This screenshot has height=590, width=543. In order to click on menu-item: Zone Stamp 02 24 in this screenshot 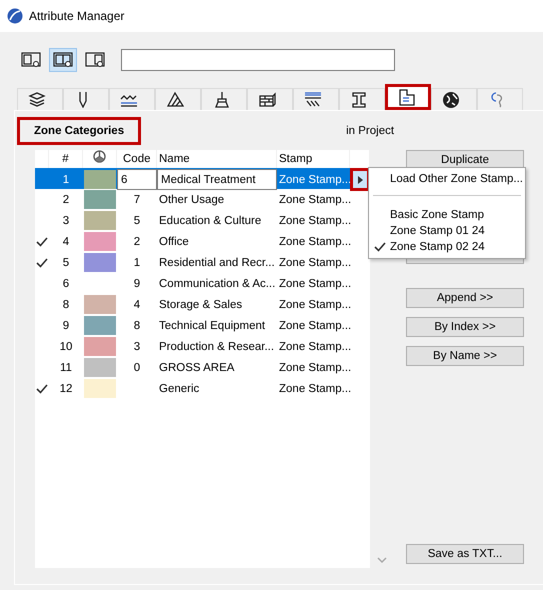, I will do `click(447, 247)`.